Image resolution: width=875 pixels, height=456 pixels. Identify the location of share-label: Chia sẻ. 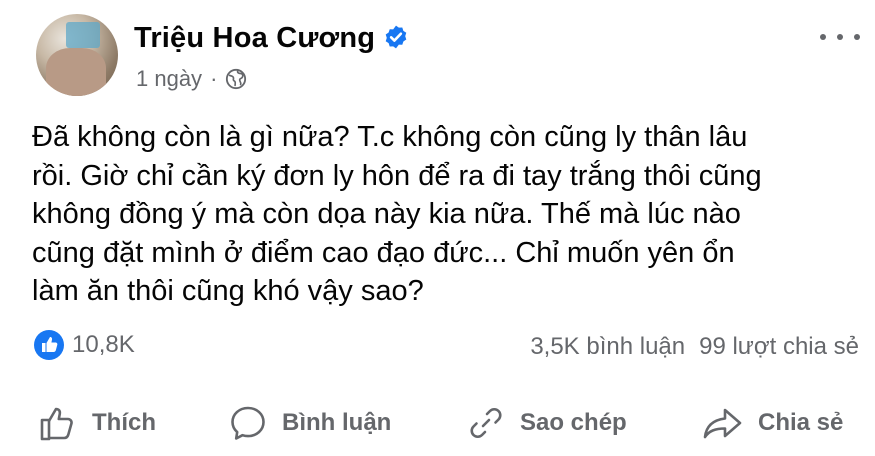
(801, 422).